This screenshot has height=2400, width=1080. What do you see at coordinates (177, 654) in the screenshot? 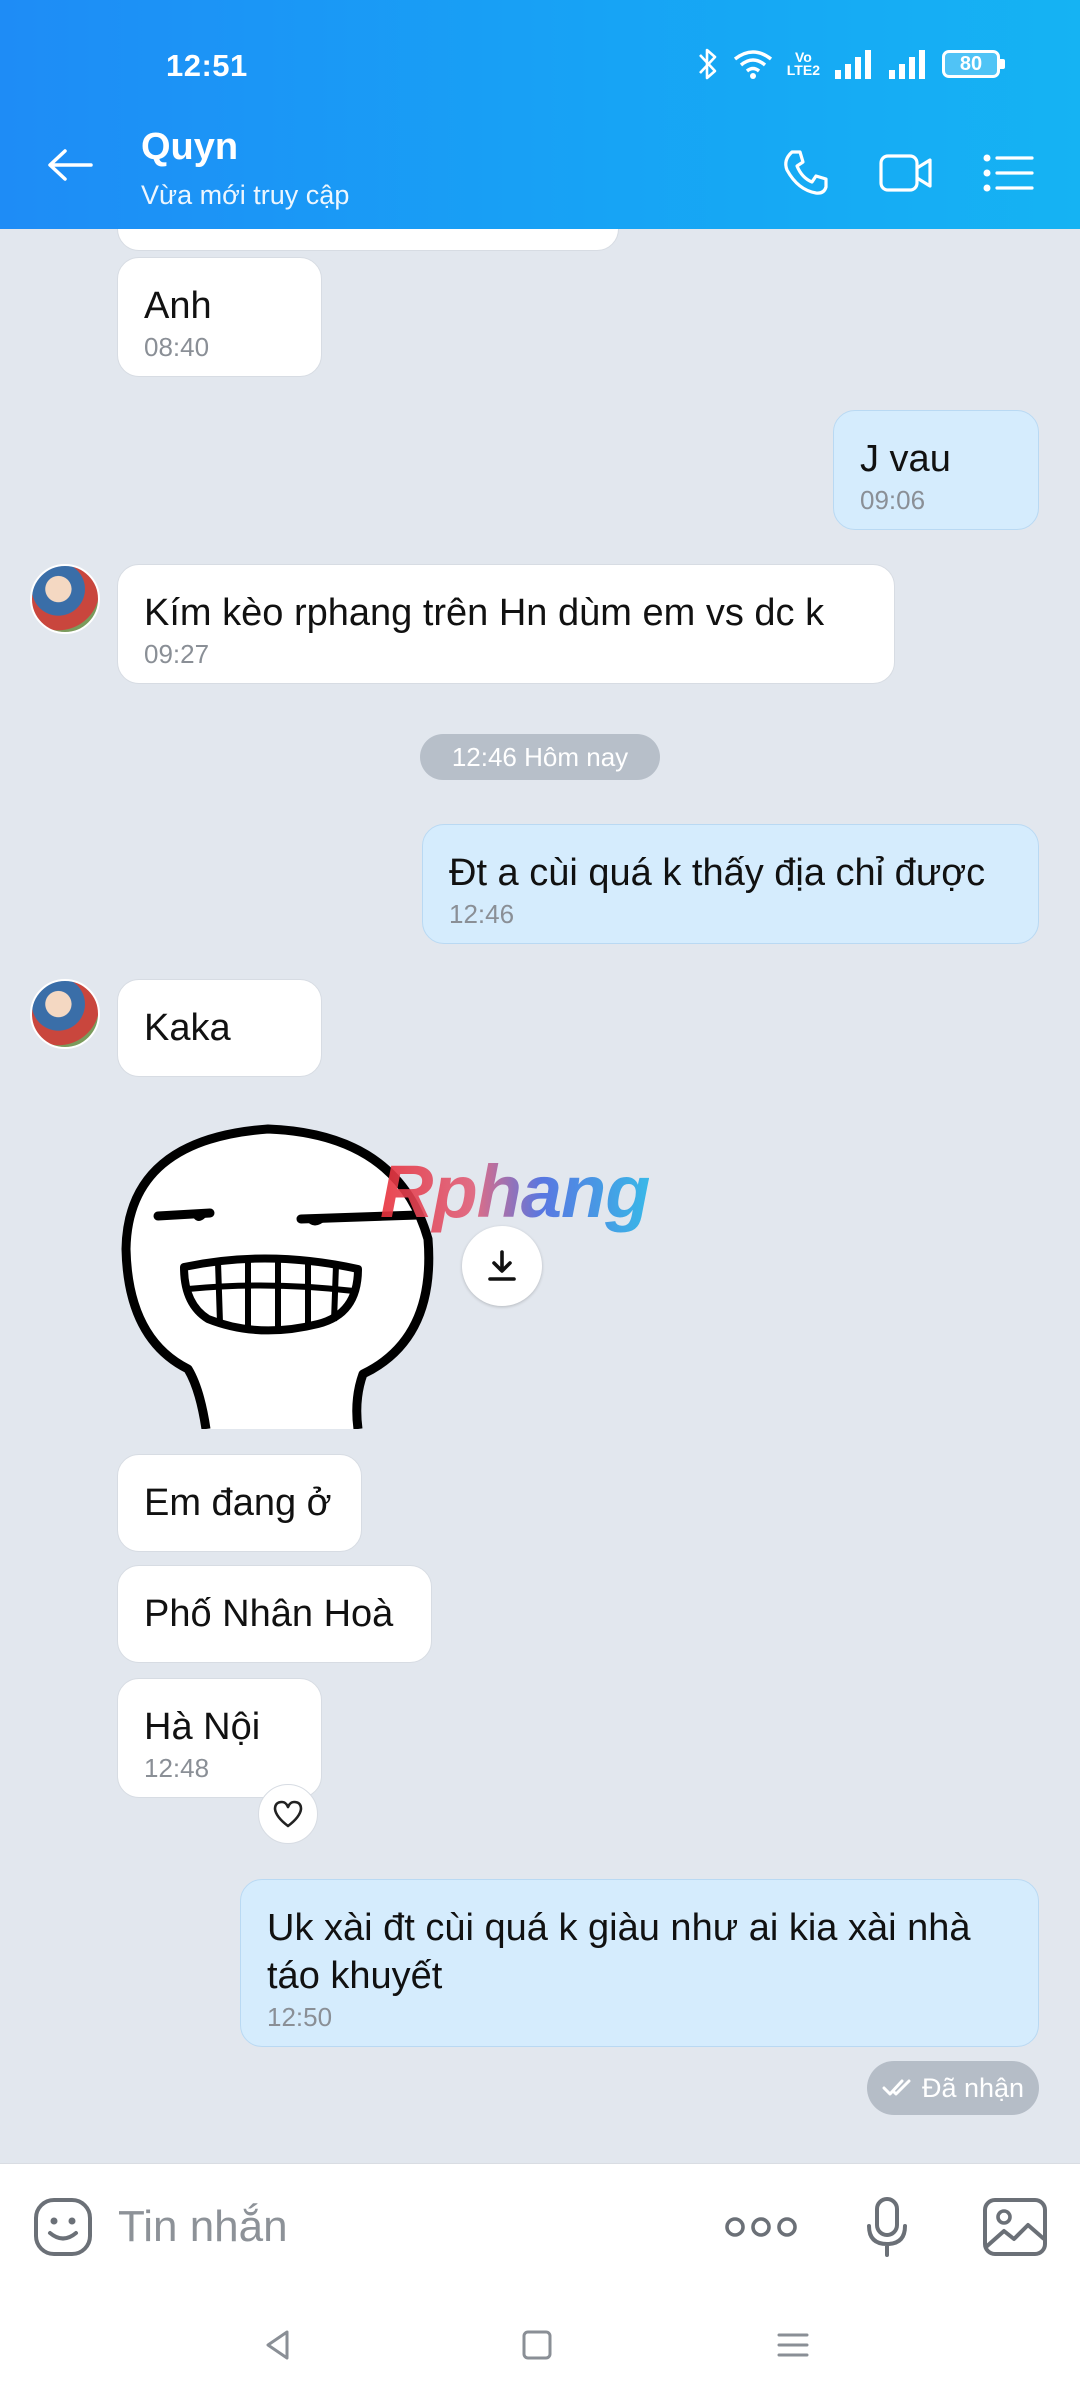
I see `message-time: 09:27` at bounding box center [177, 654].